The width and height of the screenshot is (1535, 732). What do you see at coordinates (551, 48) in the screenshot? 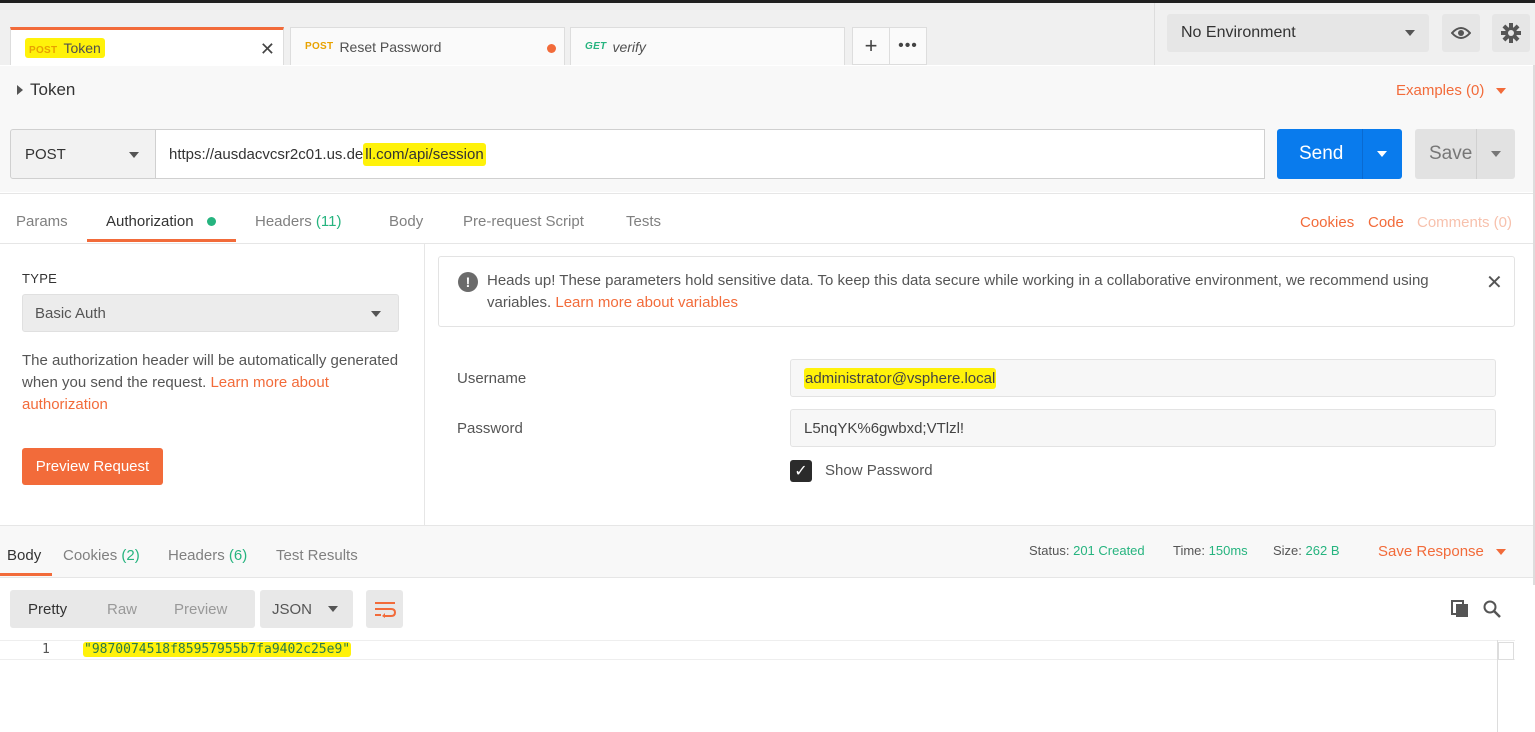
I see `unsaved-dot-icon` at bounding box center [551, 48].